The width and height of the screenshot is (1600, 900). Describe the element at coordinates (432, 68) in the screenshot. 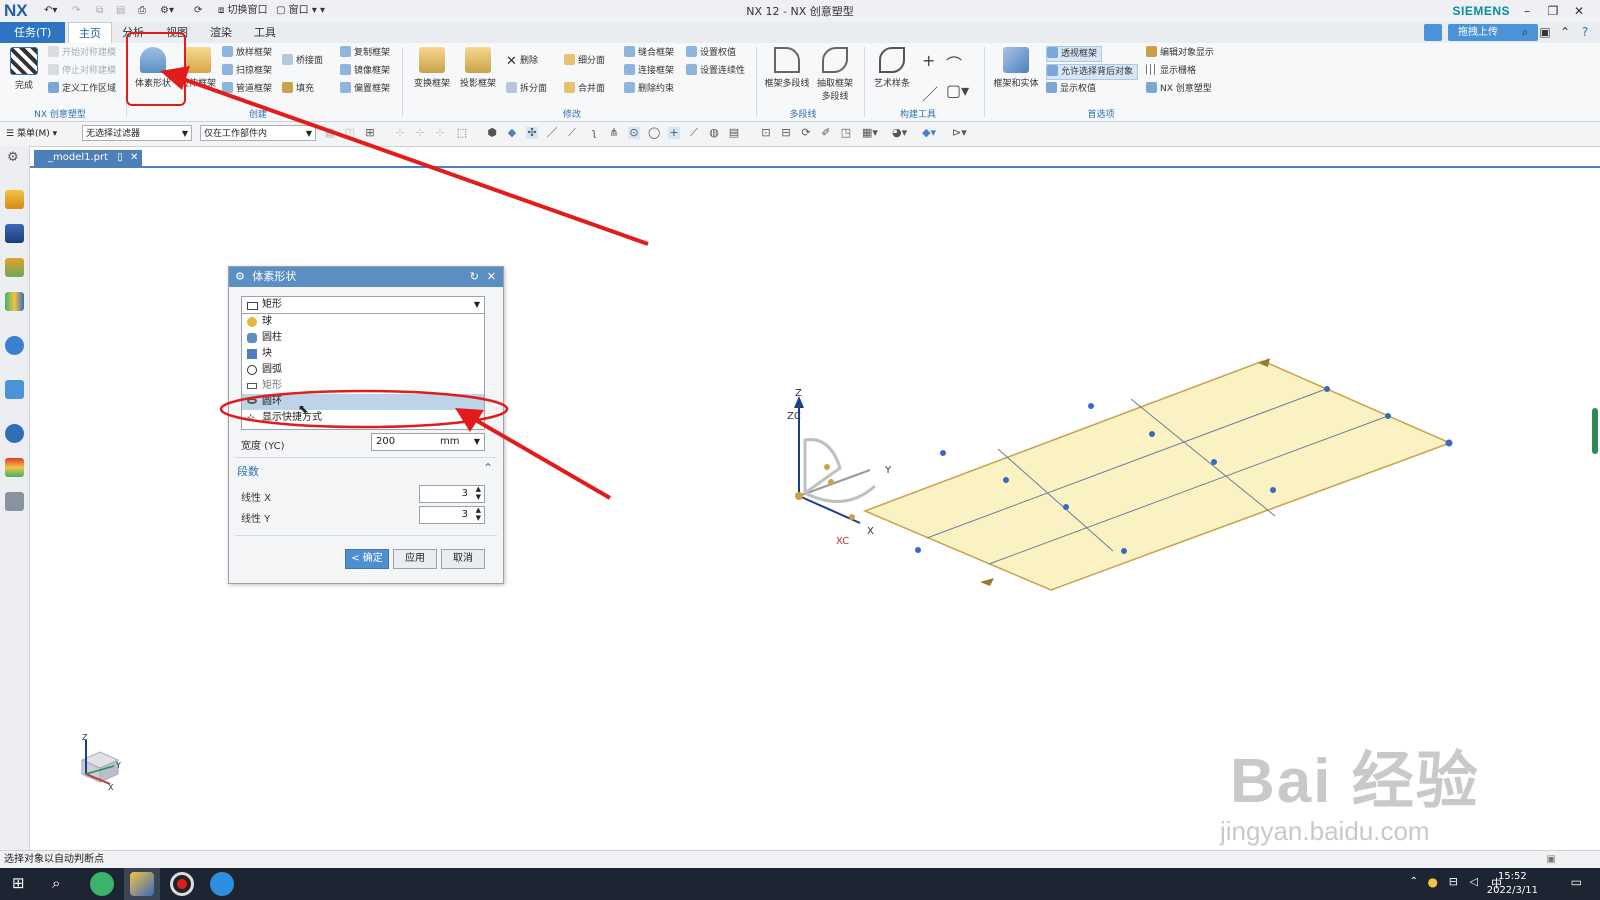

I see `transform-frame-button: 变换框架` at that location.